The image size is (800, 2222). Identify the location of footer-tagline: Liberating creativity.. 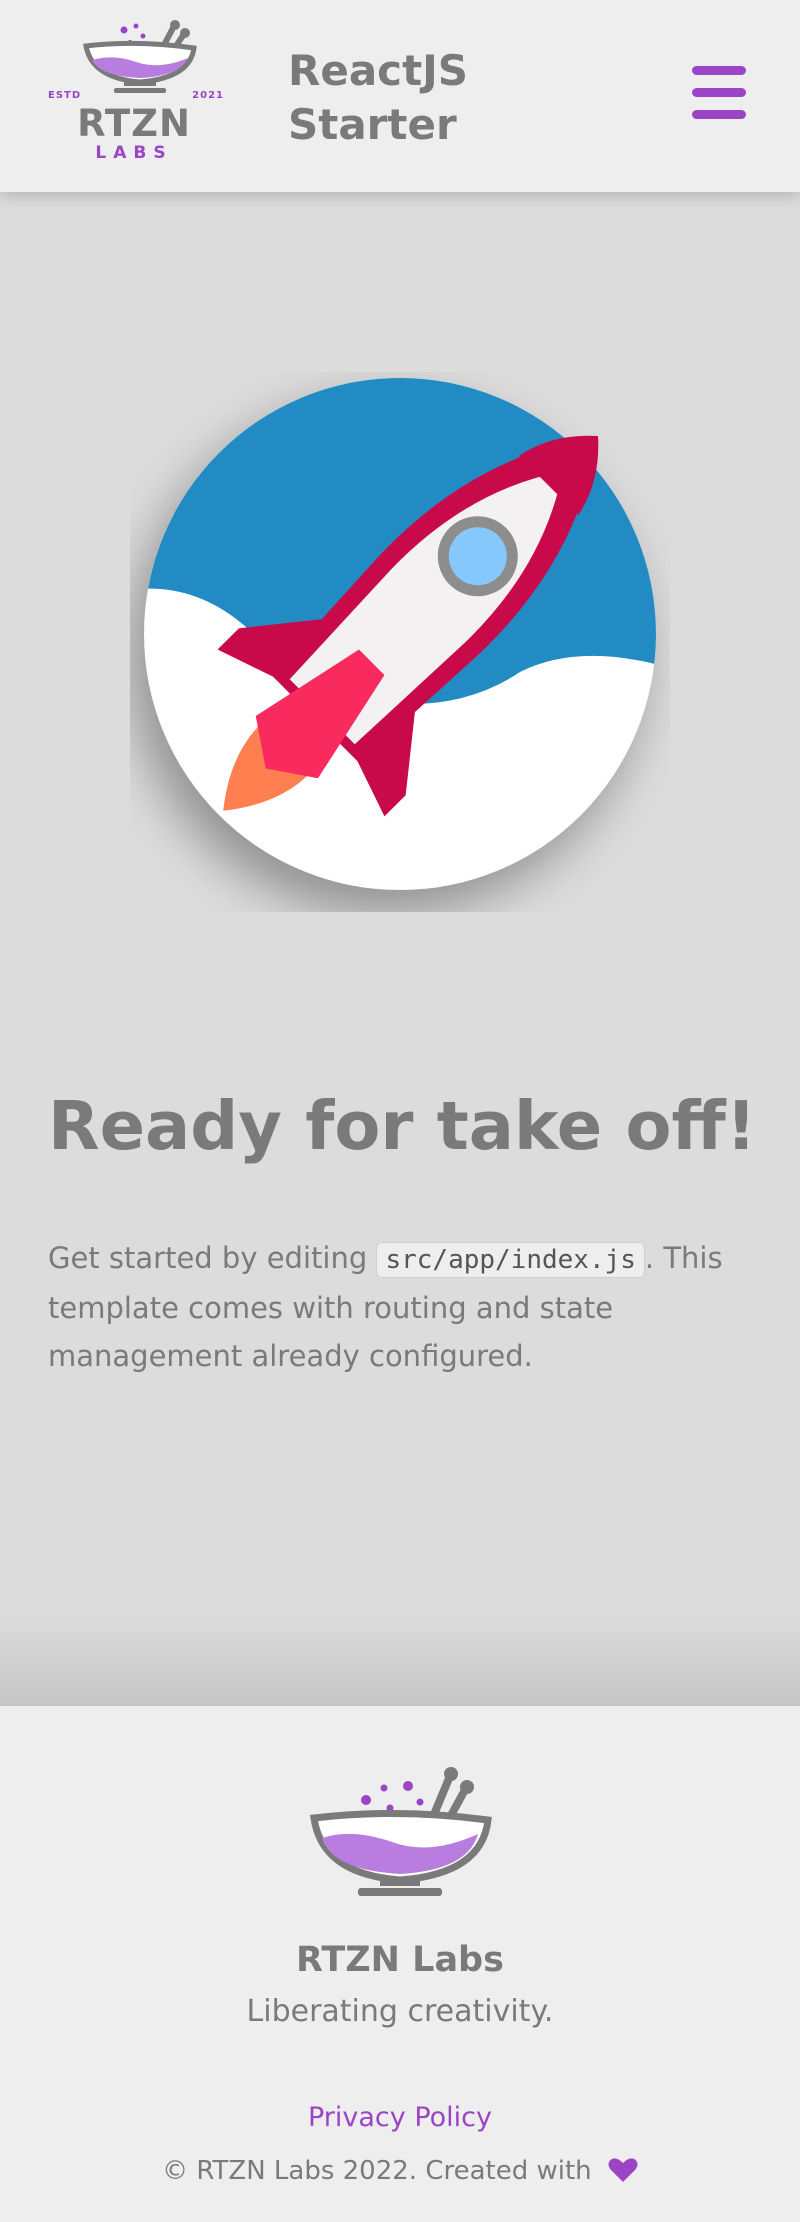
(400, 2011).